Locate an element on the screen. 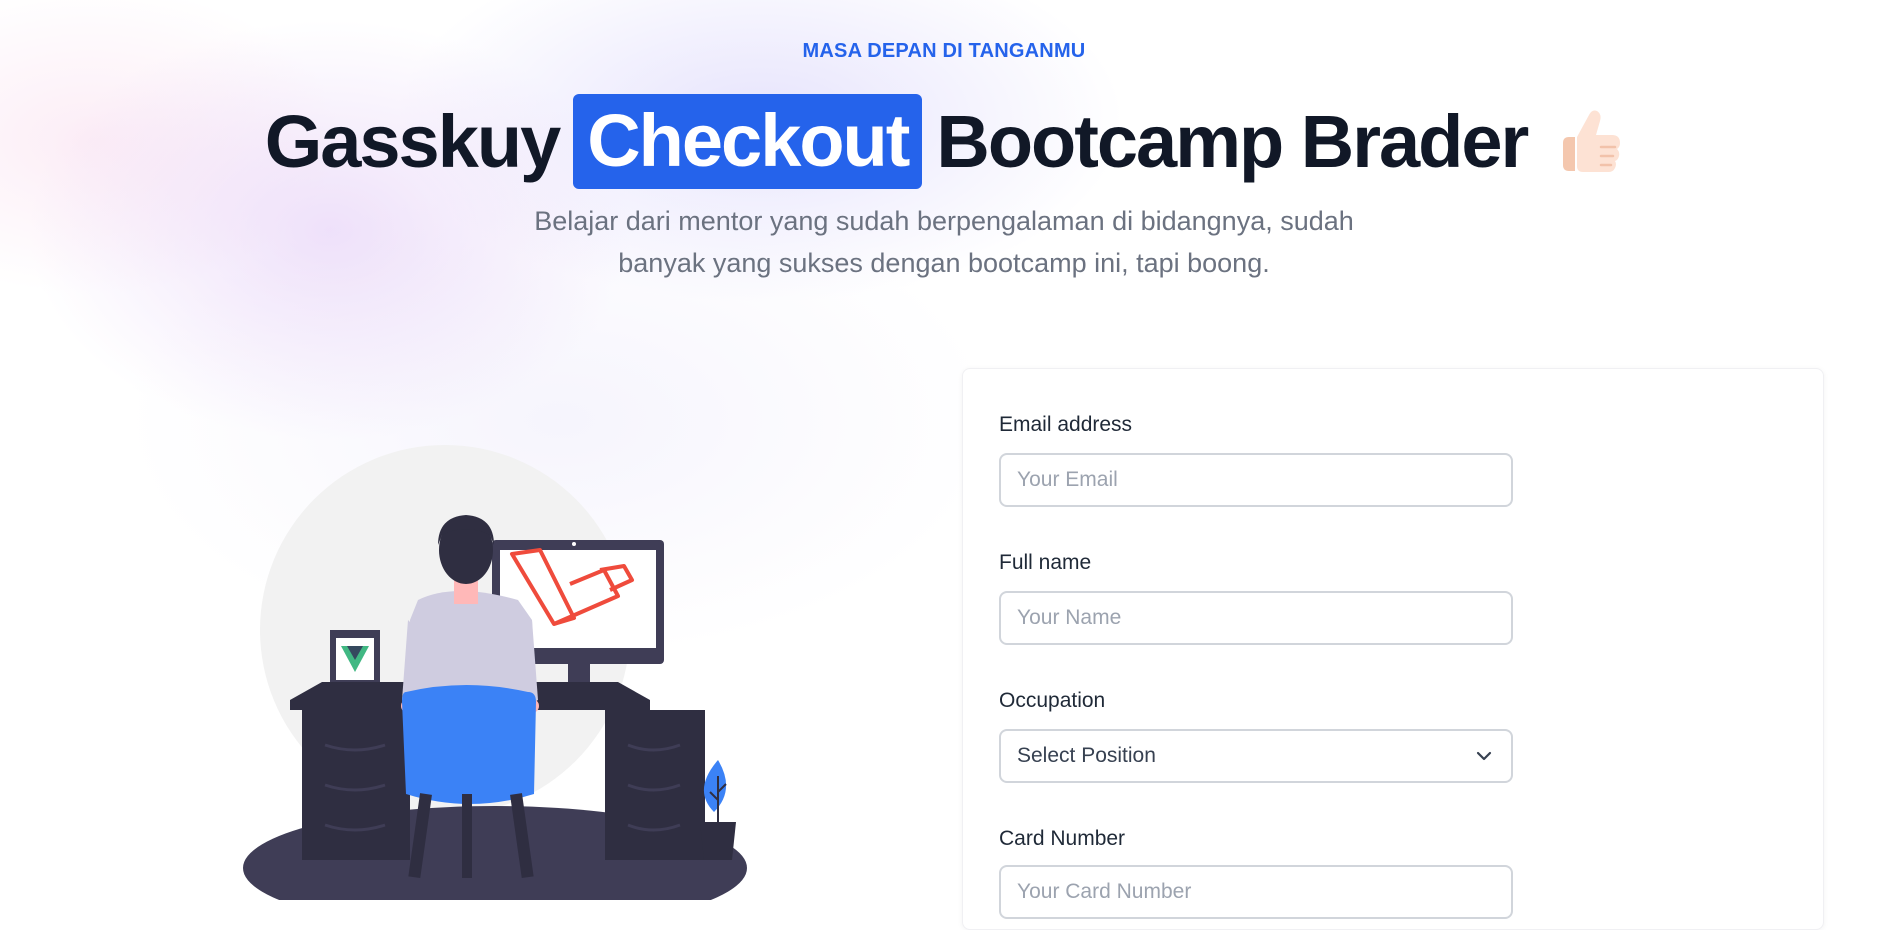 This screenshot has height=930, width=1888. occupation-select: Select Position is located at coordinates (1256, 756).